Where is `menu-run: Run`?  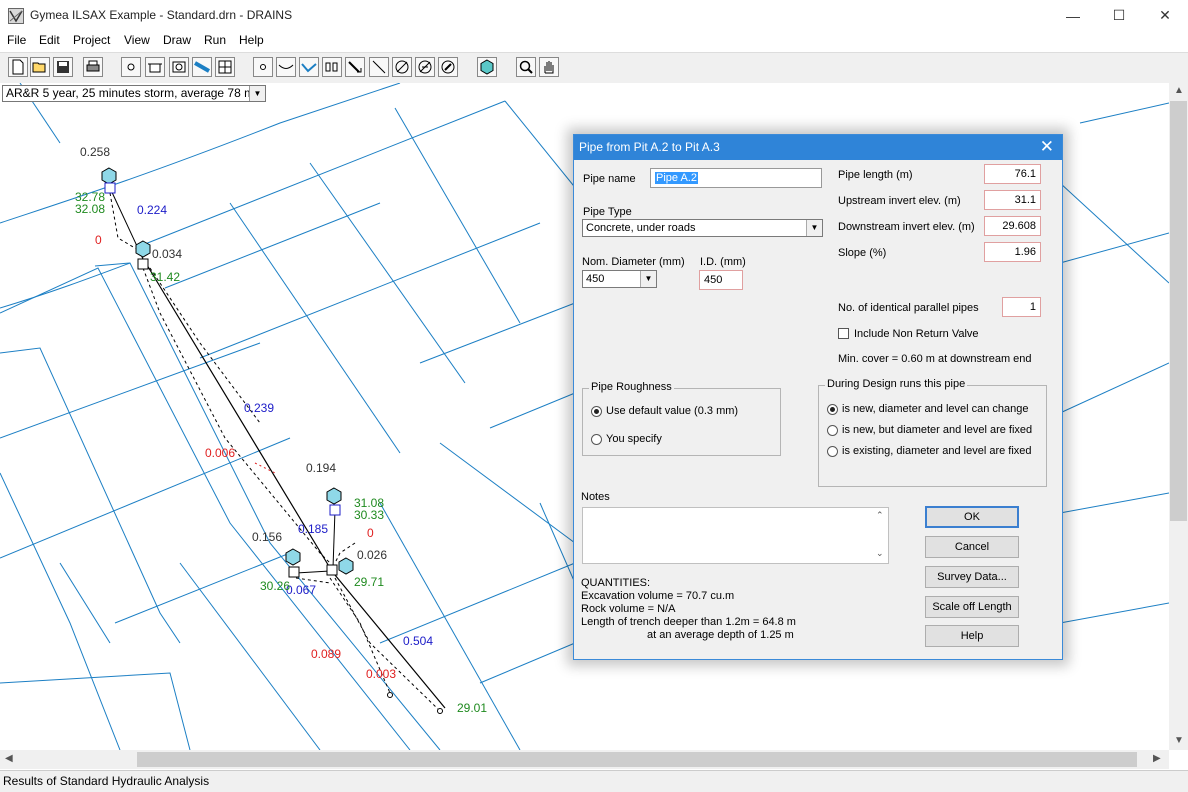
menu-run: Run is located at coordinates (215, 40).